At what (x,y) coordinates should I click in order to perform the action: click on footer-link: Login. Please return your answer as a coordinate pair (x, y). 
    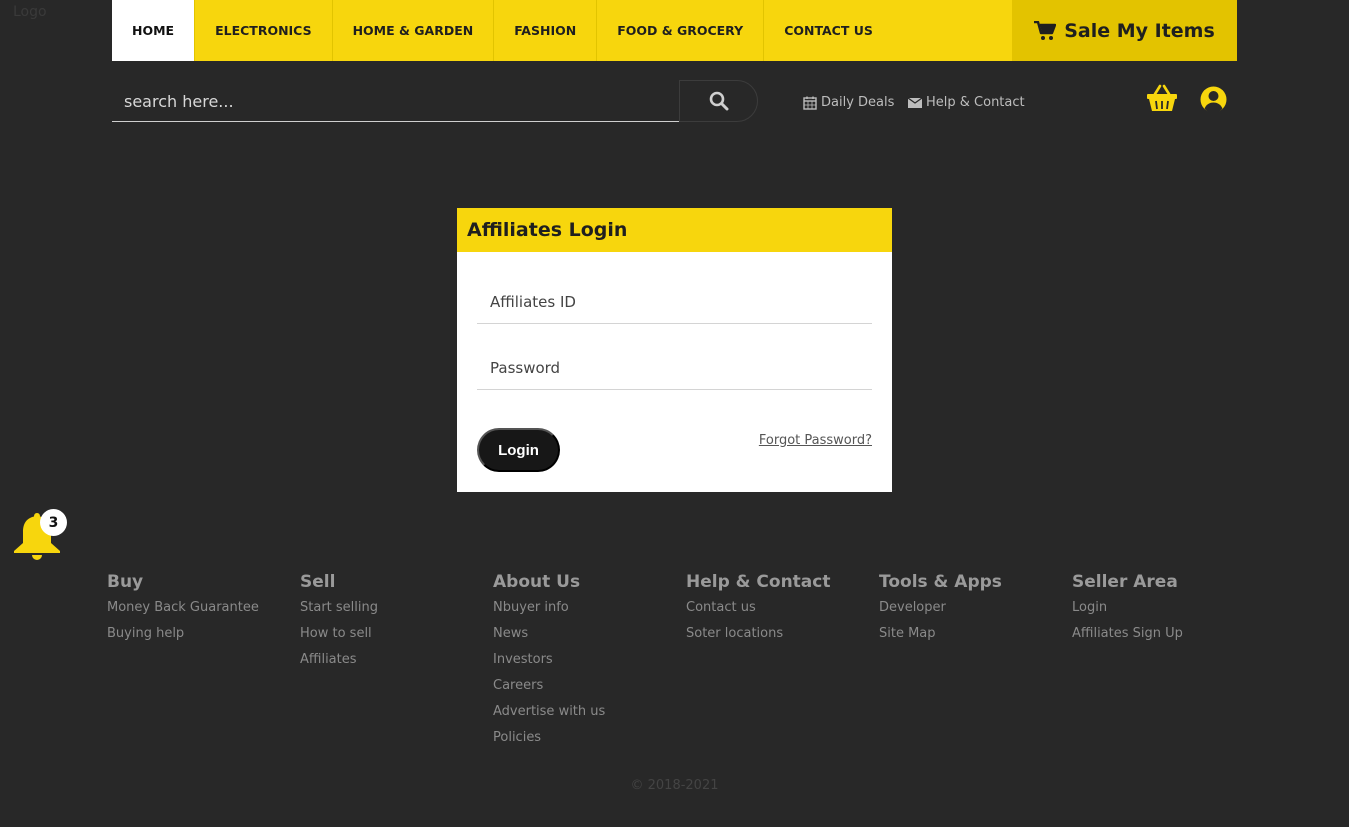
    Looking at the image, I should click on (1167, 611).